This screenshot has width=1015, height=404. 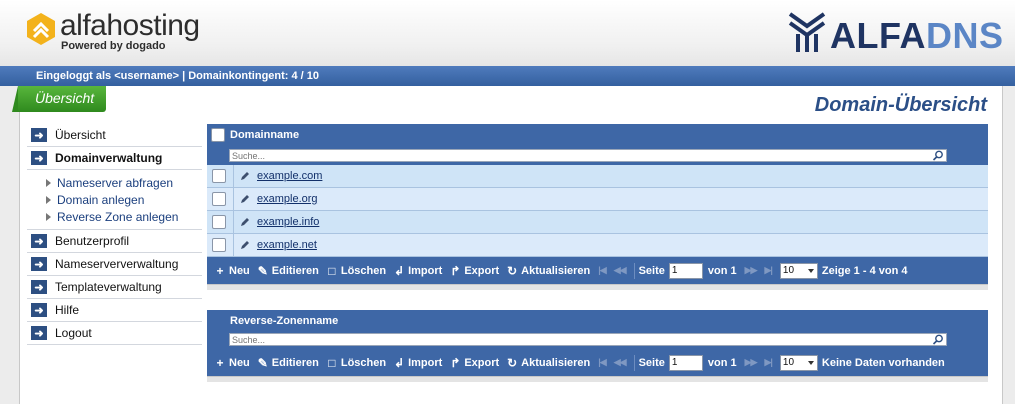 I want to click on column-header-reverse-zonename: Reverse-Zonenname, so click(x=284, y=321).